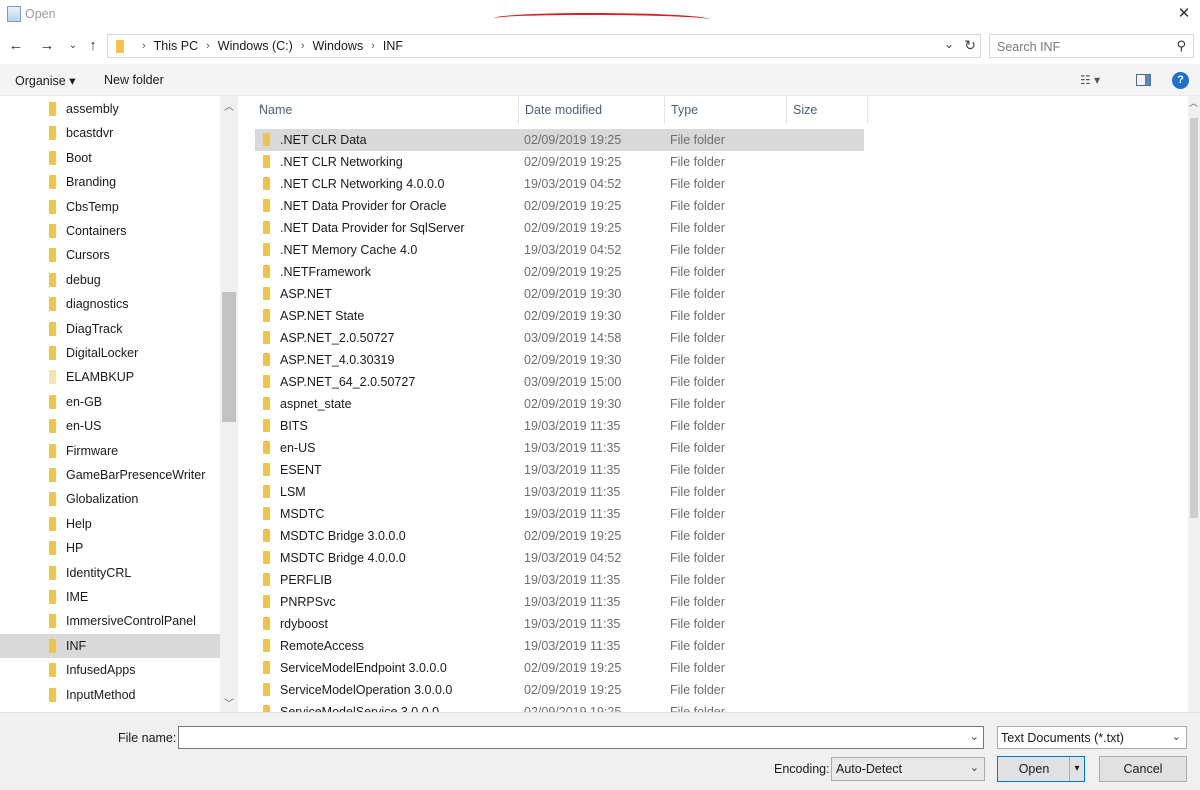 The height and width of the screenshot is (790, 1200). I want to click on file-row: ASP.NET 02/09/2019 19:30 File folder, so click(559, 294).